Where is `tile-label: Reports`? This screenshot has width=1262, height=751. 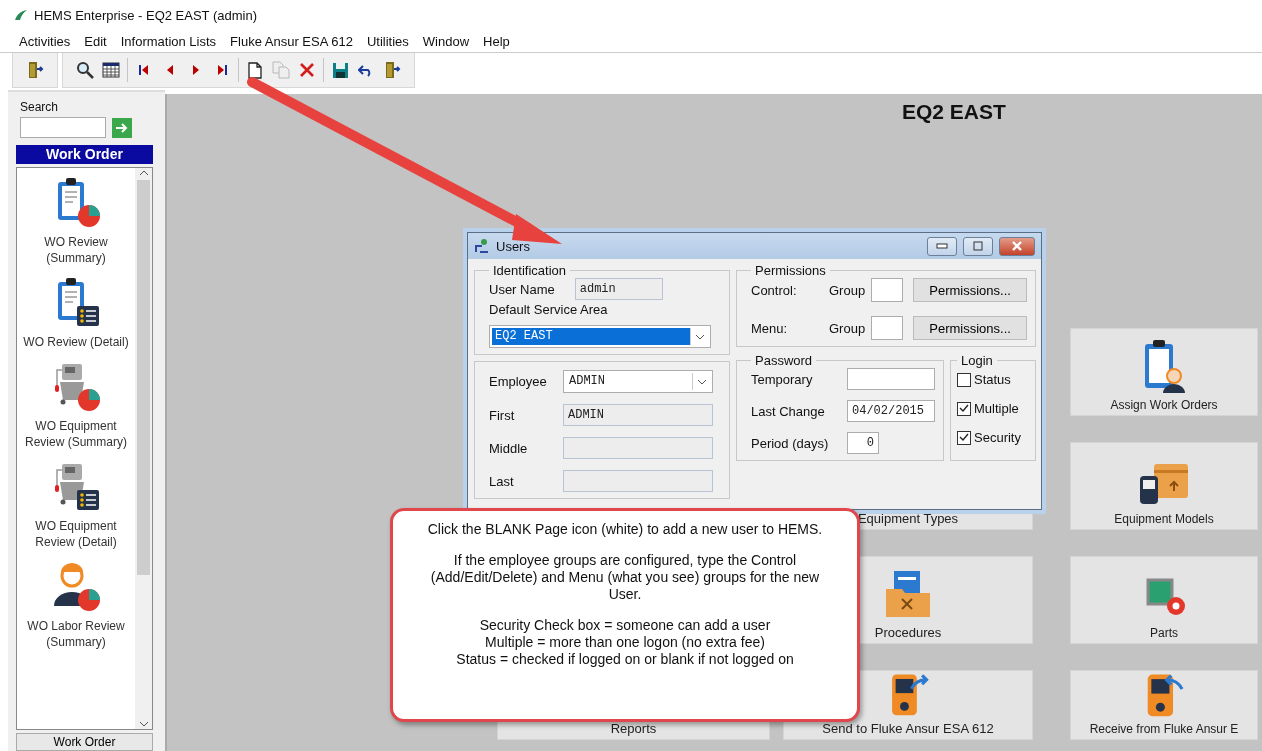 tile-label: Reports is located at coordinates (633, 728).